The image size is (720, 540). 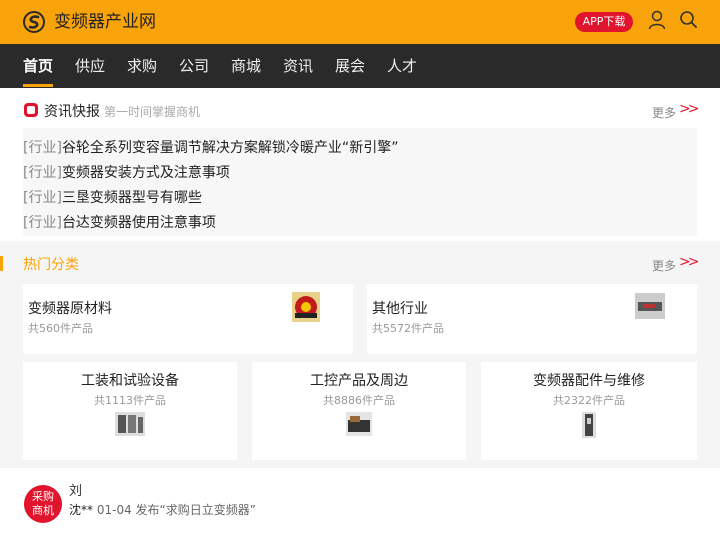 I want to click on category-card: 其他行业 共5572件产品, so click(x=532, y=319).